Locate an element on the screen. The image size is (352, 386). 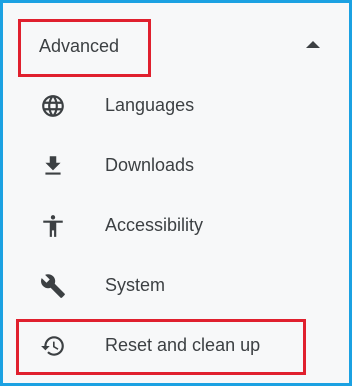
chevron-up-icon is located at coordinates (313, 44).